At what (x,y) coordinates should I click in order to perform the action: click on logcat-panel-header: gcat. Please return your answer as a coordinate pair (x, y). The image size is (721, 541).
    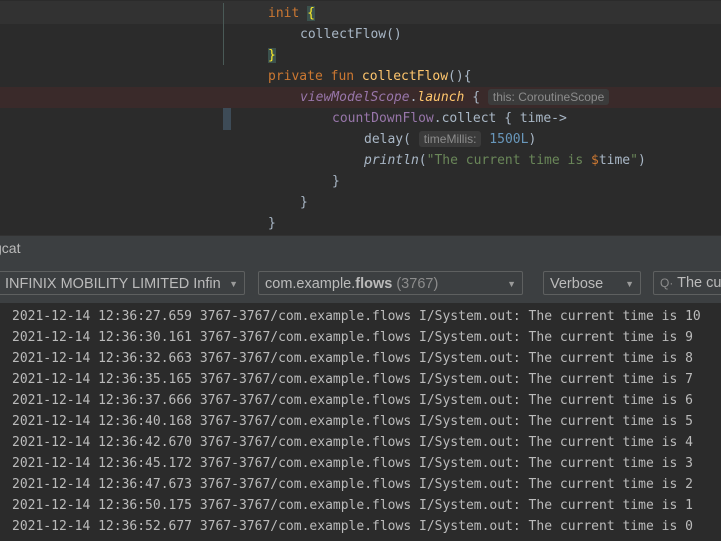
    Looking at the image, I should click on (360, 248).